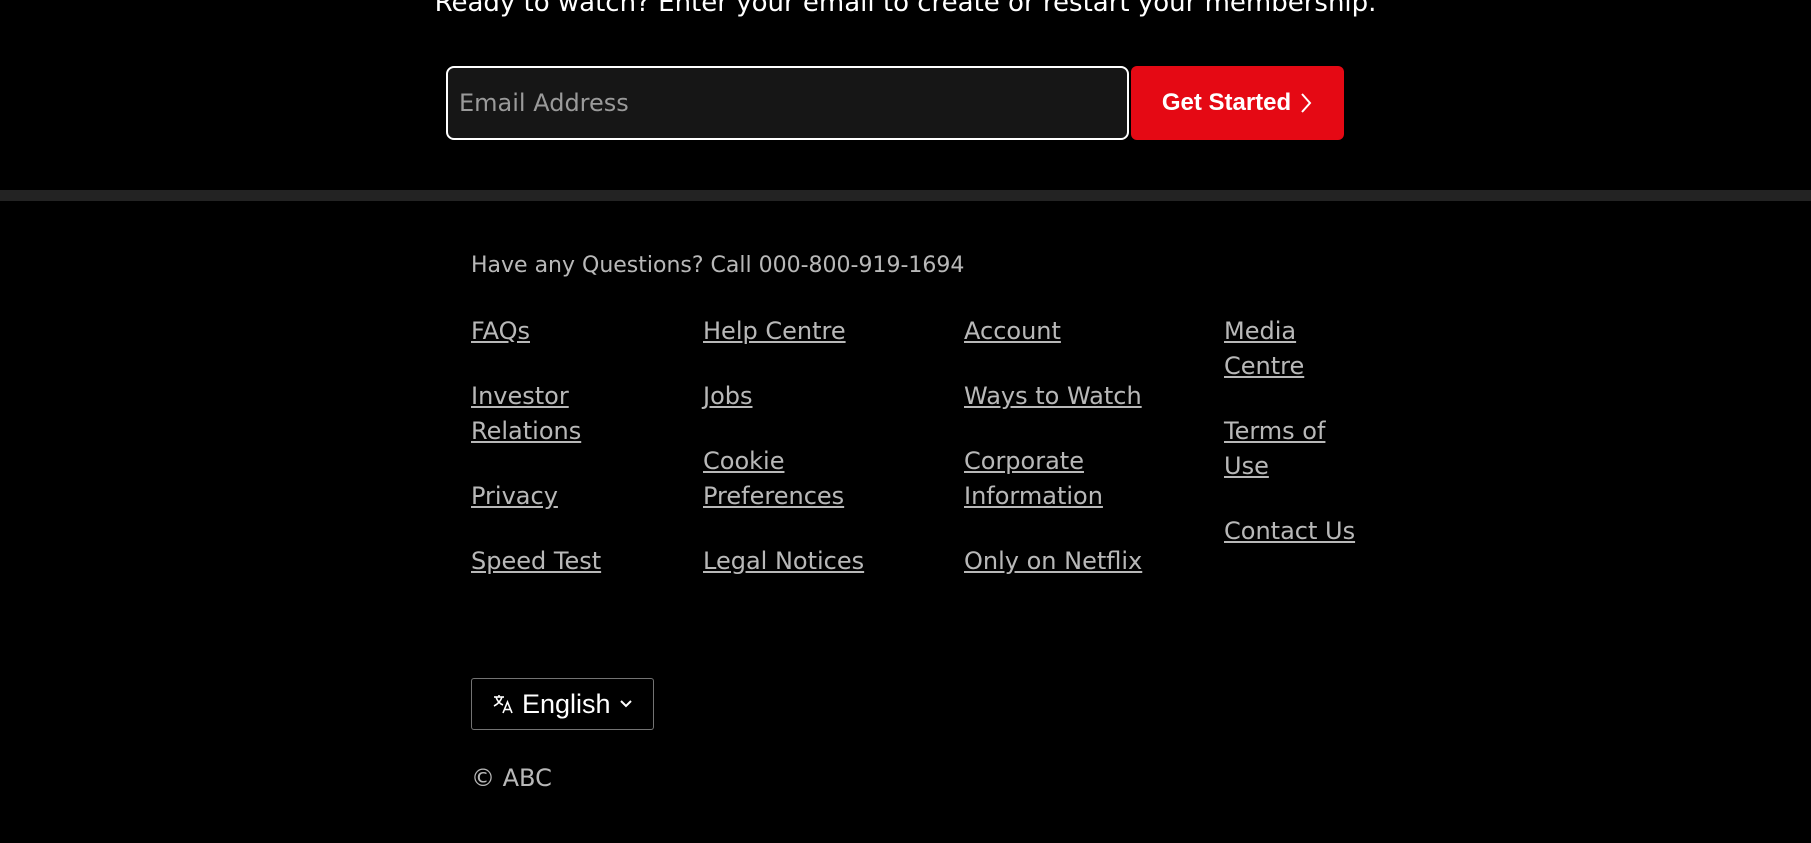 This screenshot has height=843, width=1811. What do you see at coordinates (798, 331) in the screenshot?
I see `footer-link-help-centre: Help Centre` at bounding box center [798, 331].